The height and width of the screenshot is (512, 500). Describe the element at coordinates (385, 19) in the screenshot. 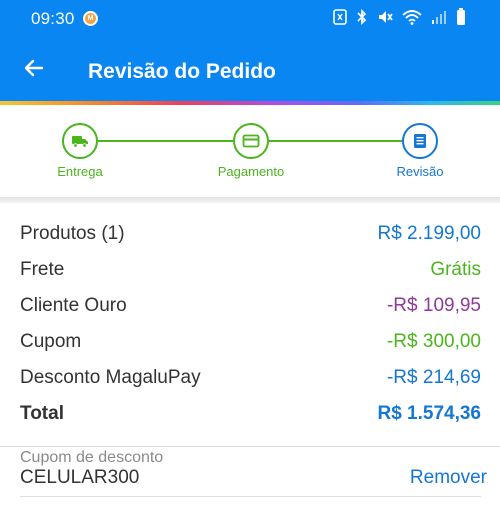

I see `mute-icon` at that location.